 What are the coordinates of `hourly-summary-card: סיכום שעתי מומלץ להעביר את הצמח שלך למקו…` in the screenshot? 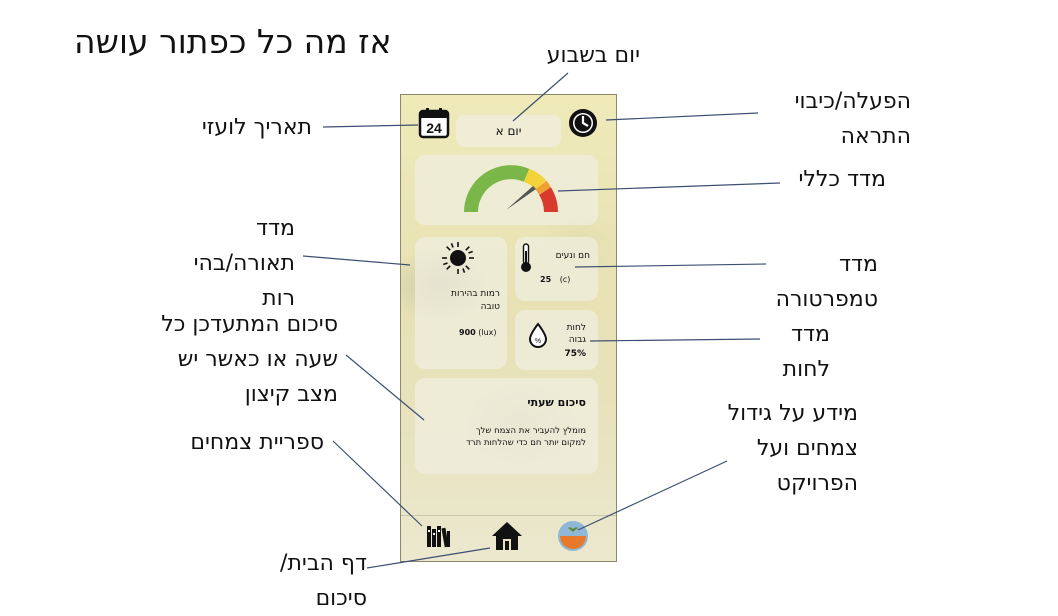 It's located at (506, 426).